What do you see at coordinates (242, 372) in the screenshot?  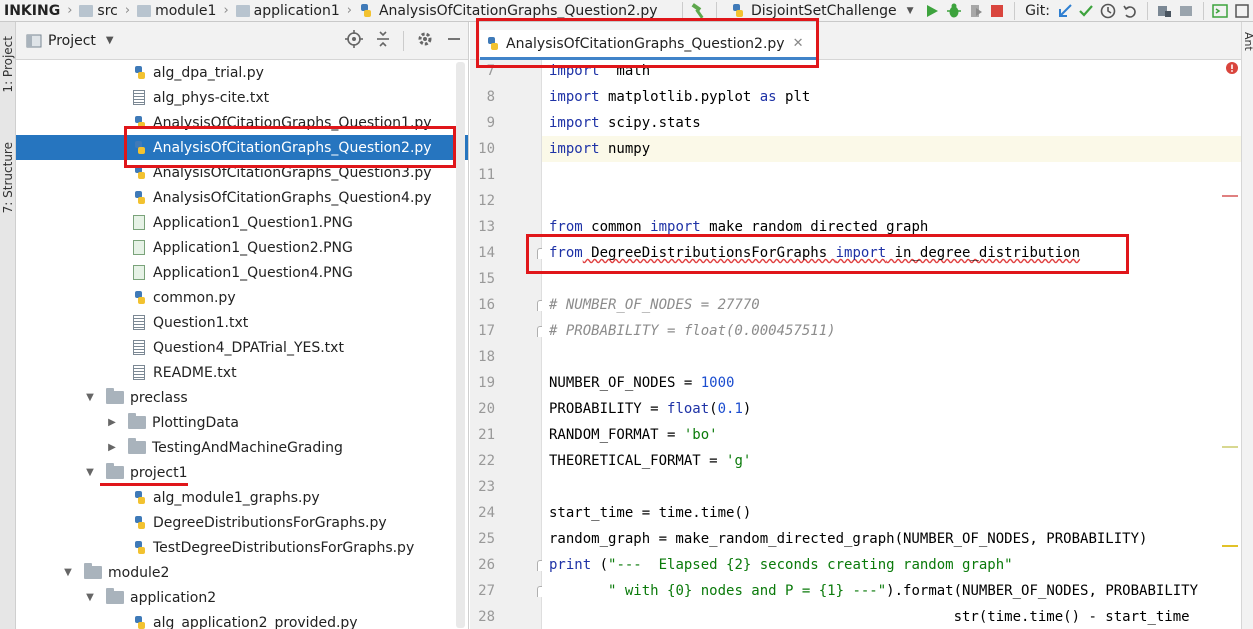 I see `tree-item: README.txt` at bounding box center [242, 372].